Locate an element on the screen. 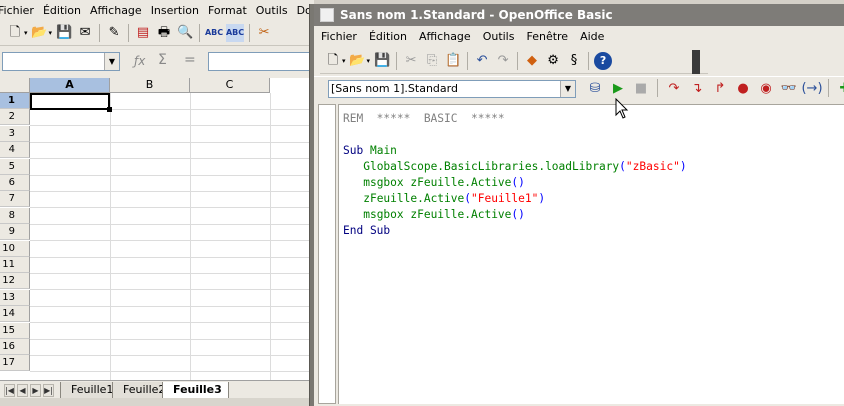 The image size is (844, 406). calc-menu-format: Format is located at coordinates (228, 10).